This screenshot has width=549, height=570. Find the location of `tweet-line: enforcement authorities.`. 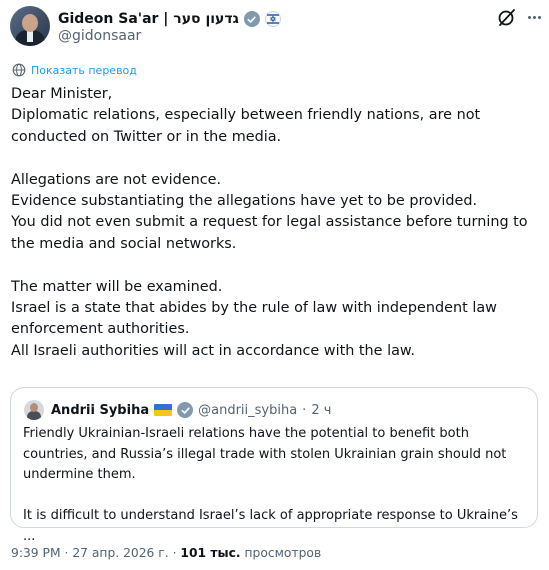

tweet-line: enforcement authorities. is located at coordinates (100, 329).